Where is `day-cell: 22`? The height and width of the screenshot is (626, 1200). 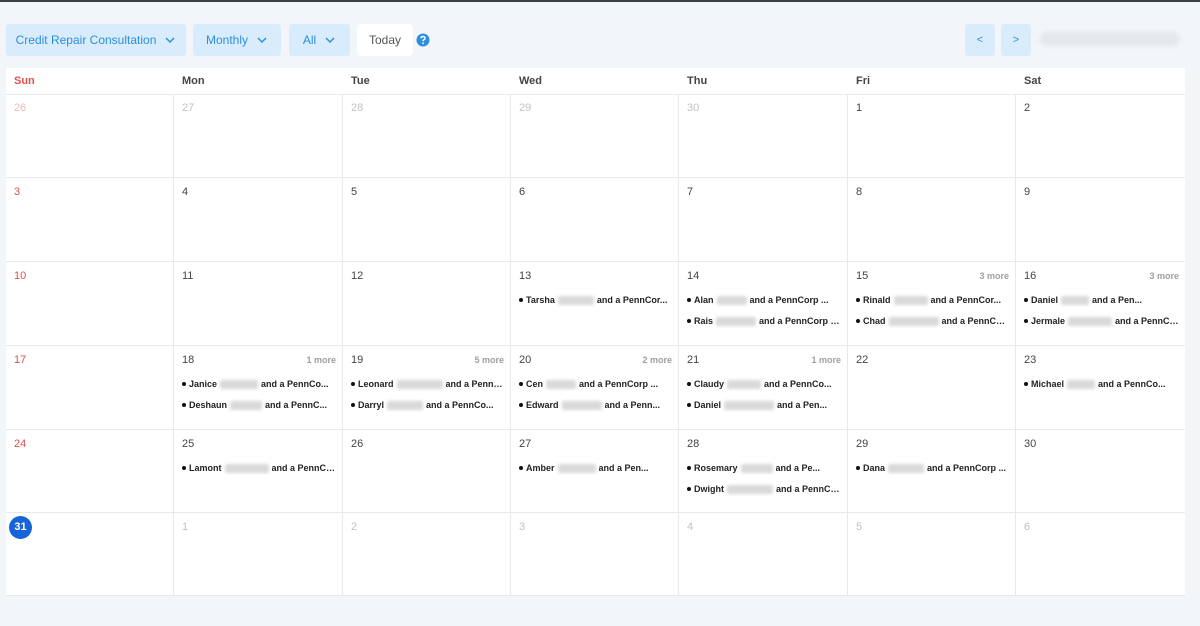
day-cell: 22 is located at coordinates (932, 388).